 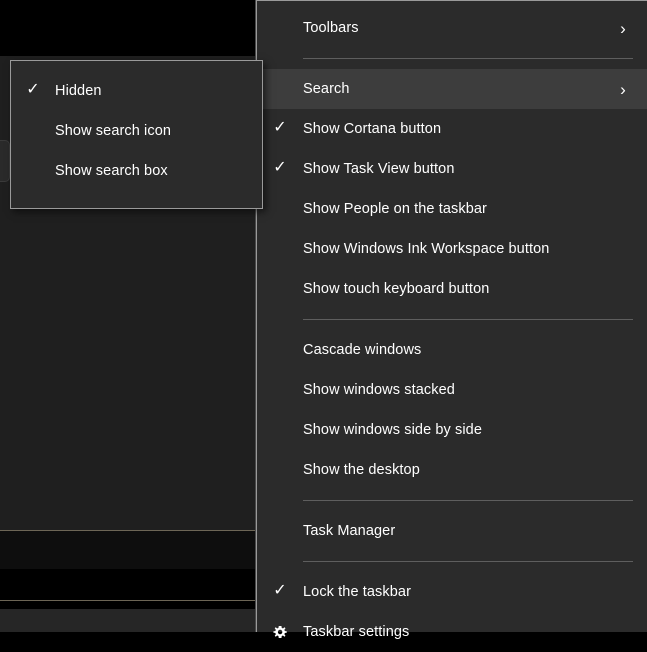 I want to click on menu-item-label: Search, so click(x=326, y=88).